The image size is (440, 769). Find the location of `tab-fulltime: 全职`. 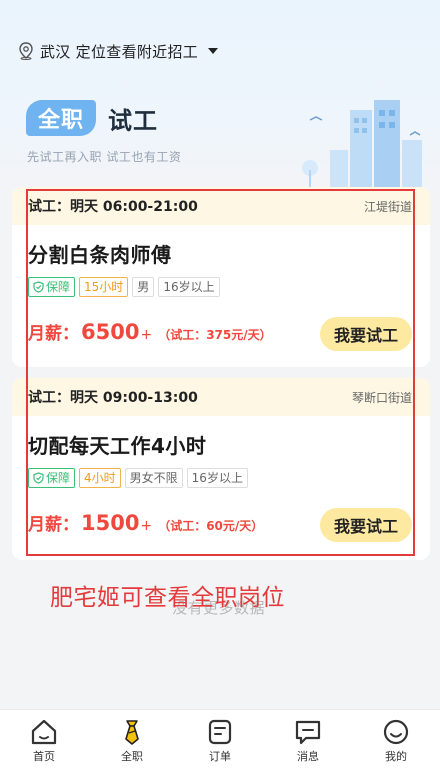

tab-fulltime: 全职 is located at coordinates (132, 739).